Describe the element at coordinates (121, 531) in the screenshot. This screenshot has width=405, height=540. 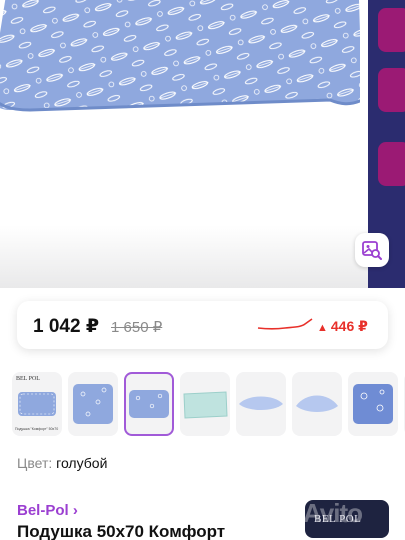
I see `product-title: Подушка 50х70 Комфорт` at that location.